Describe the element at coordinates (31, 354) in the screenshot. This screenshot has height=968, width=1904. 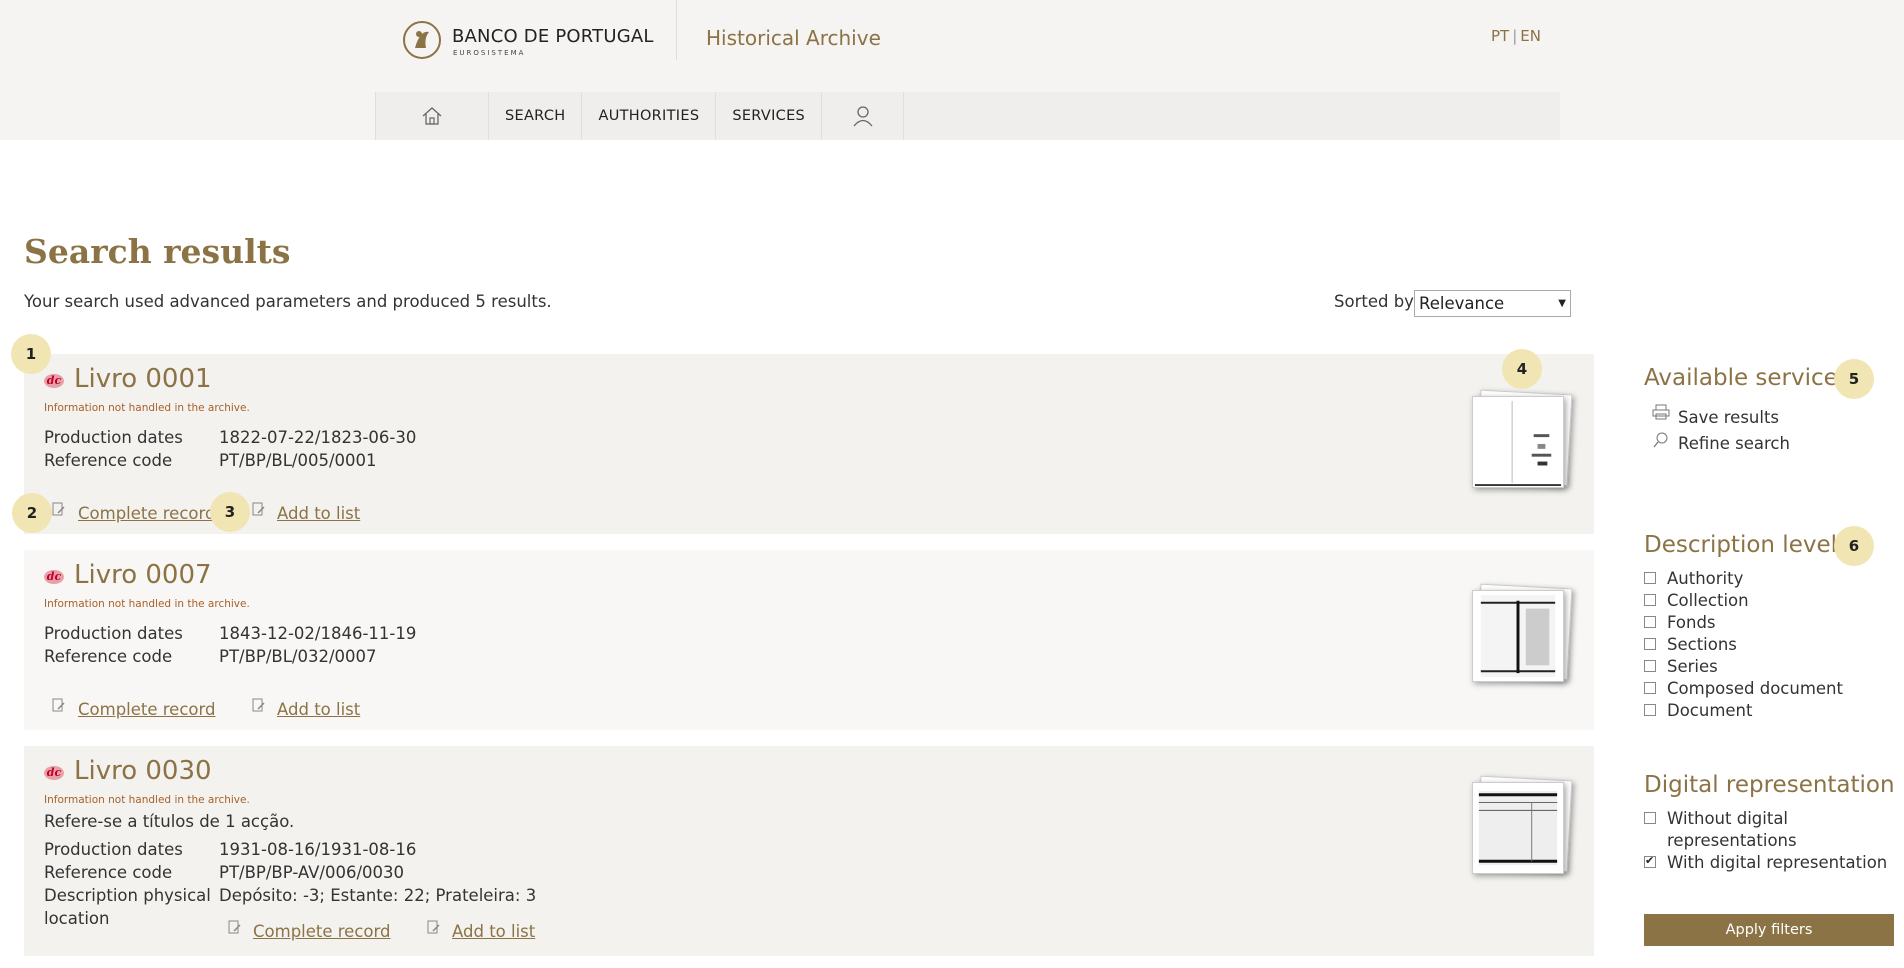
I see `annotation-badge: 1` at that location.